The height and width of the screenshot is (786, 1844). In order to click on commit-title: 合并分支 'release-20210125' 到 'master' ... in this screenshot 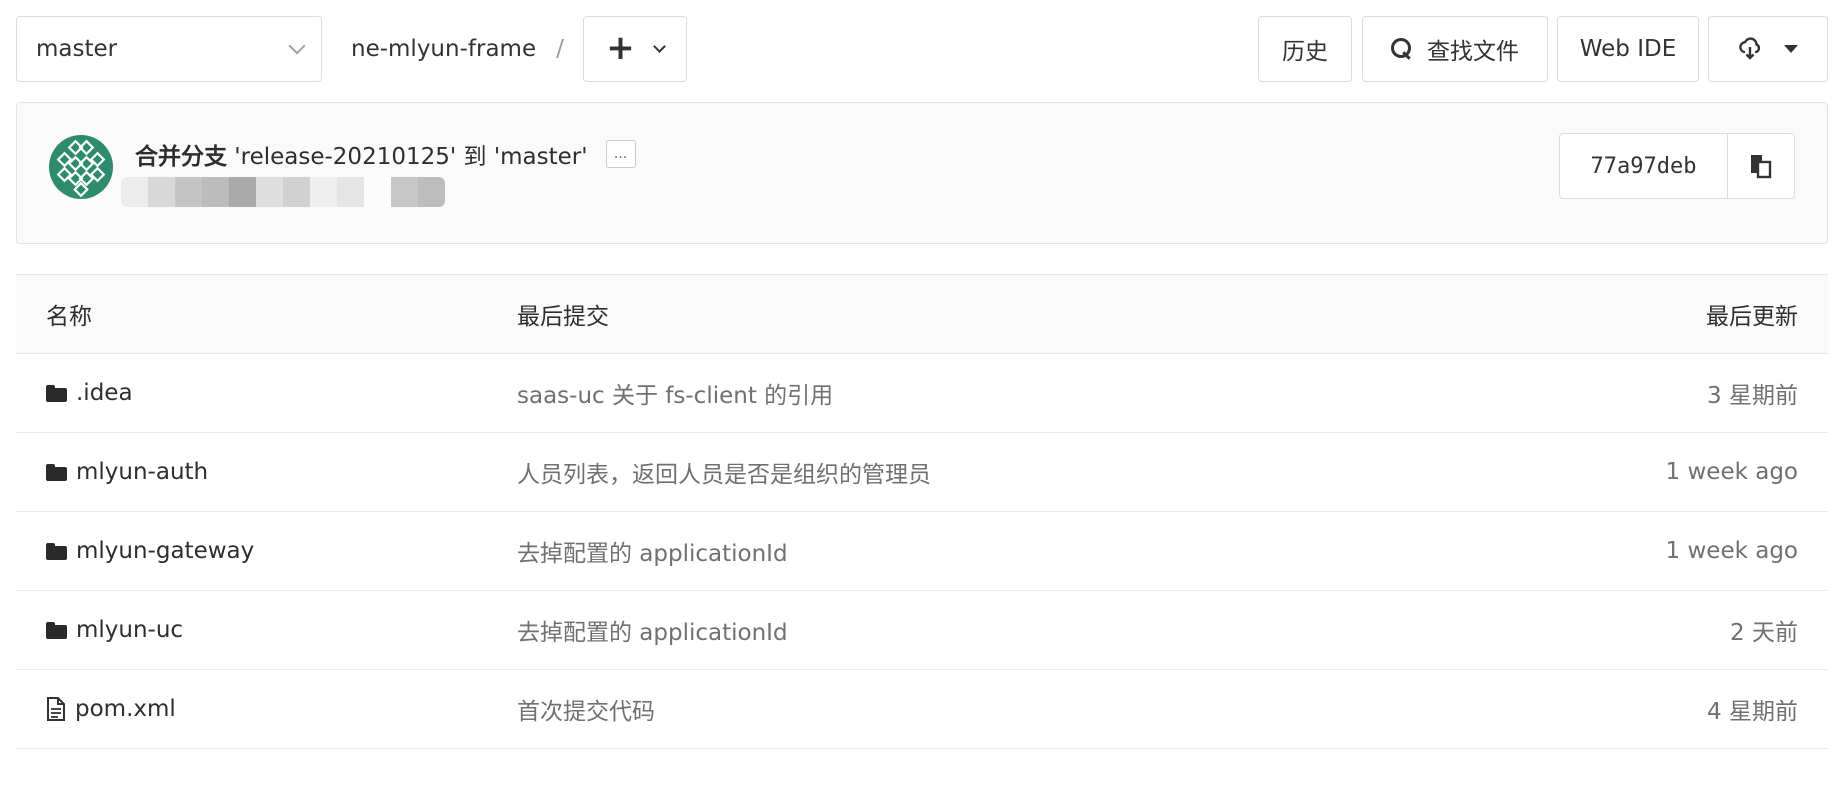, I will do `click(385, 154)`.